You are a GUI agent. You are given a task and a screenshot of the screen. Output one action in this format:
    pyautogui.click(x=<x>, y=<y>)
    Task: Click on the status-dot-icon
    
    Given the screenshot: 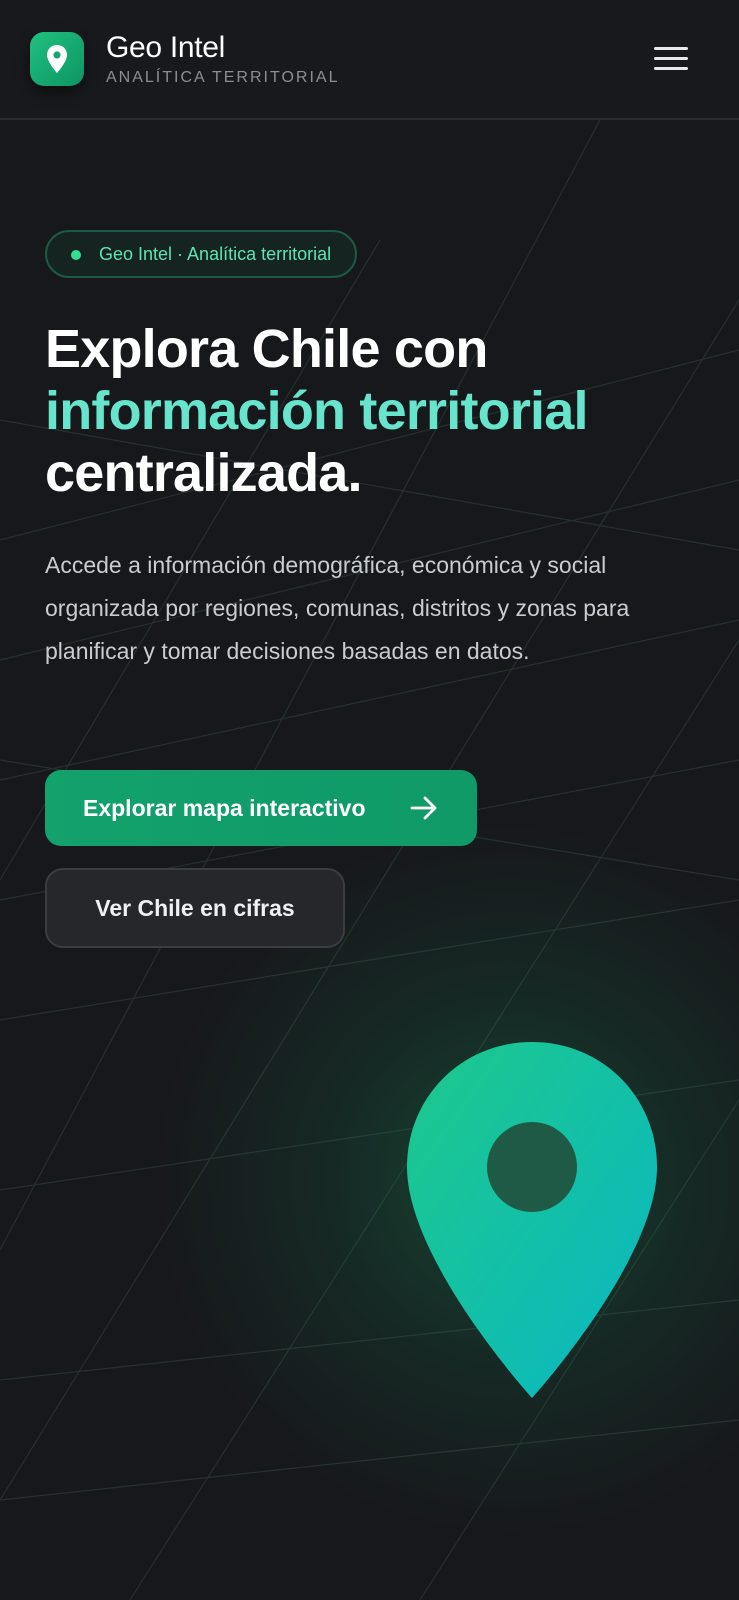 What is the action you would take?
    pyautogui.click(x=76, y=255)
    